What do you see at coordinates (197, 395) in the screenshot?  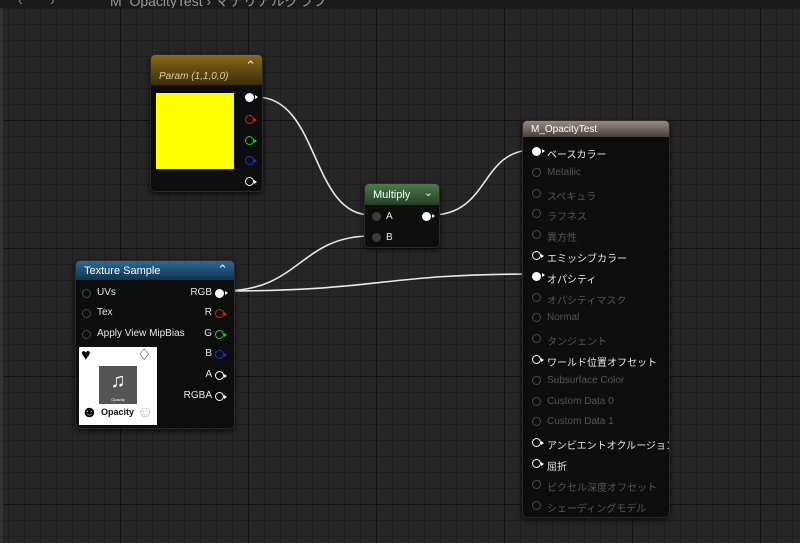 I see `output-rgba-label: RGBA` at bounding box center [197, 395].